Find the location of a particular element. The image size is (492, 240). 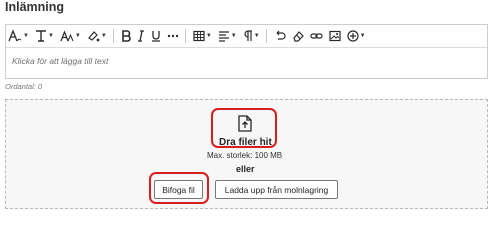

add-content-icon is located at coordinates (353, 36).